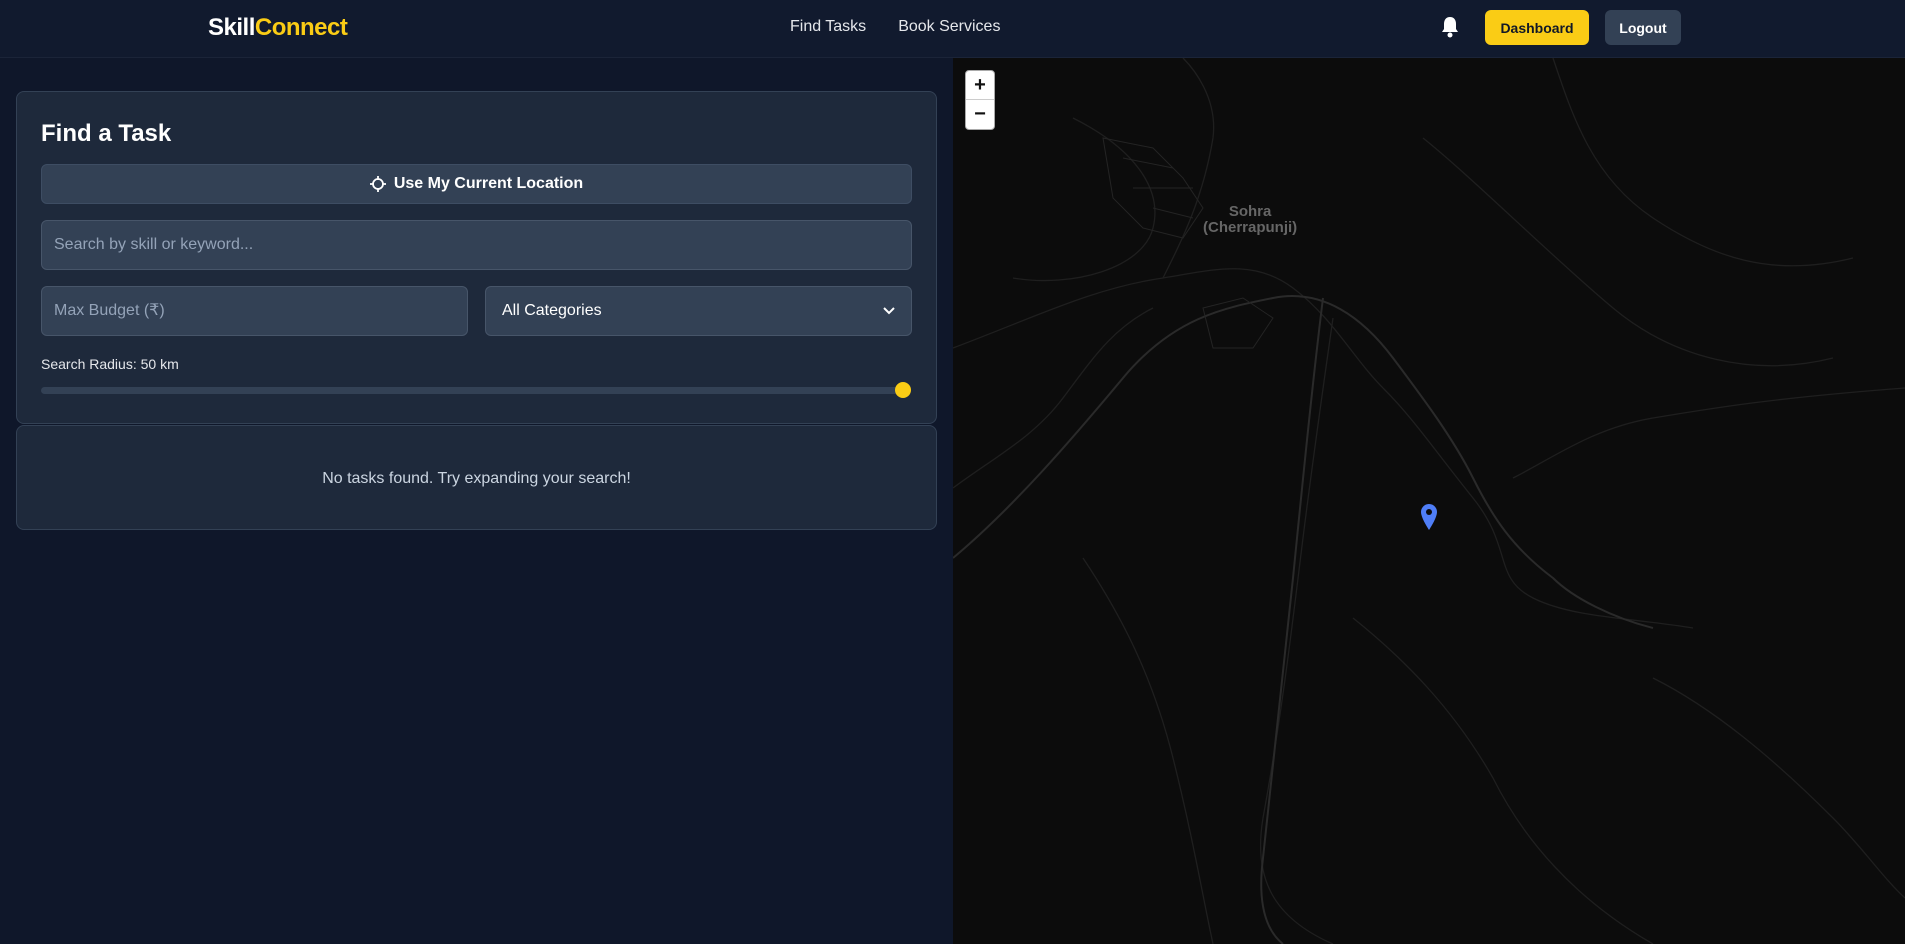 The width and height of the screenshot is (1905, 944). Describe the element at coordinates (552, 310) in the screenshot. I see `category-selected-value: All Categories` at that location.